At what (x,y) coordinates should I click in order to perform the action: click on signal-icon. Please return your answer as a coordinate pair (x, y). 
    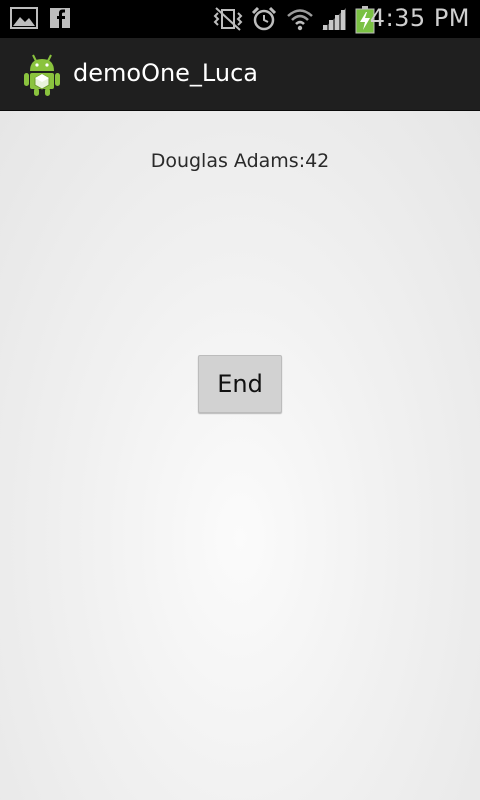
    Looking at the image, I should click on (334, 19).